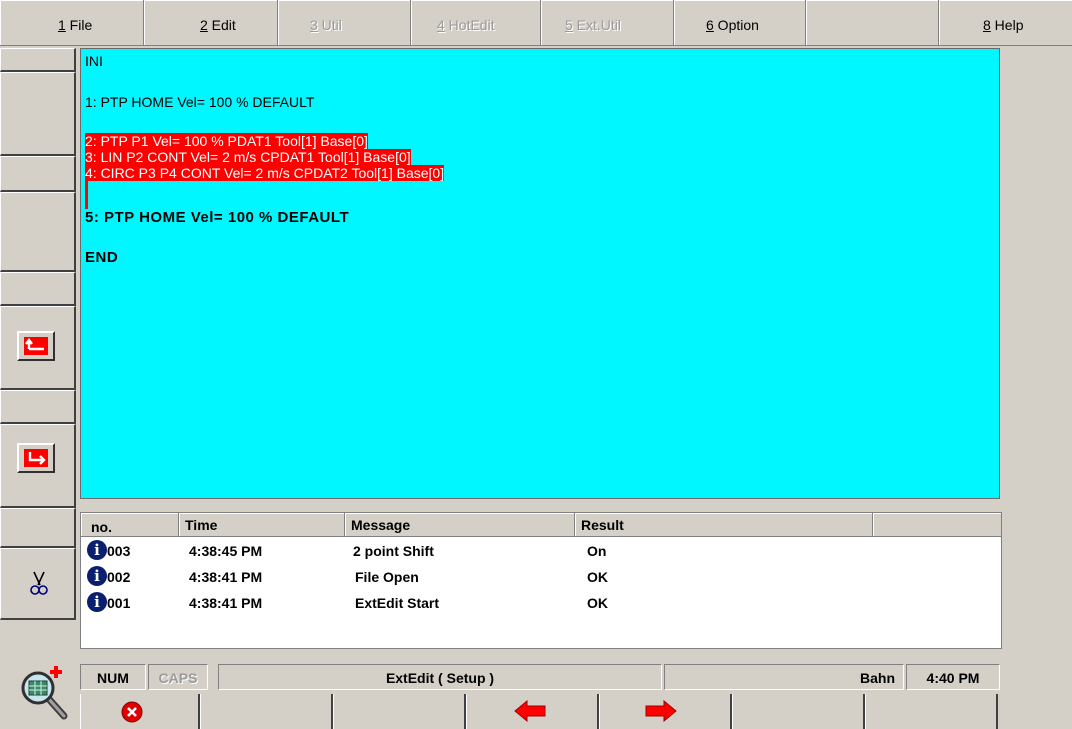  I want to click on menu-help: 8 Help, so click(1005, 22).